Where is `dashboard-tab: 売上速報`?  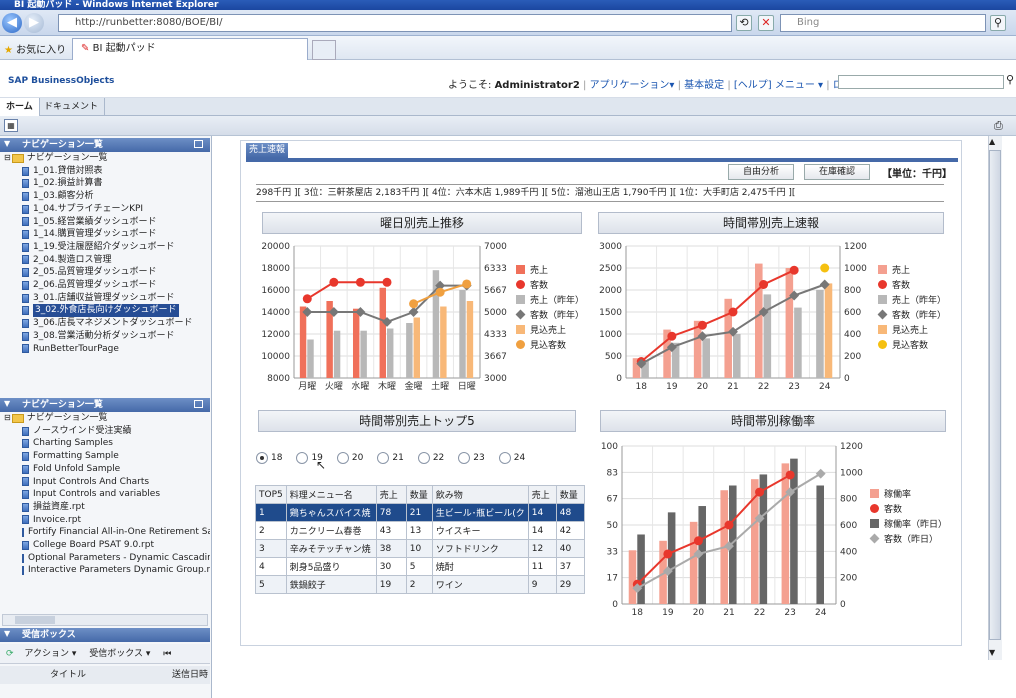 dashboard-tab: 売上速報 is located at coordinates (267, 150).